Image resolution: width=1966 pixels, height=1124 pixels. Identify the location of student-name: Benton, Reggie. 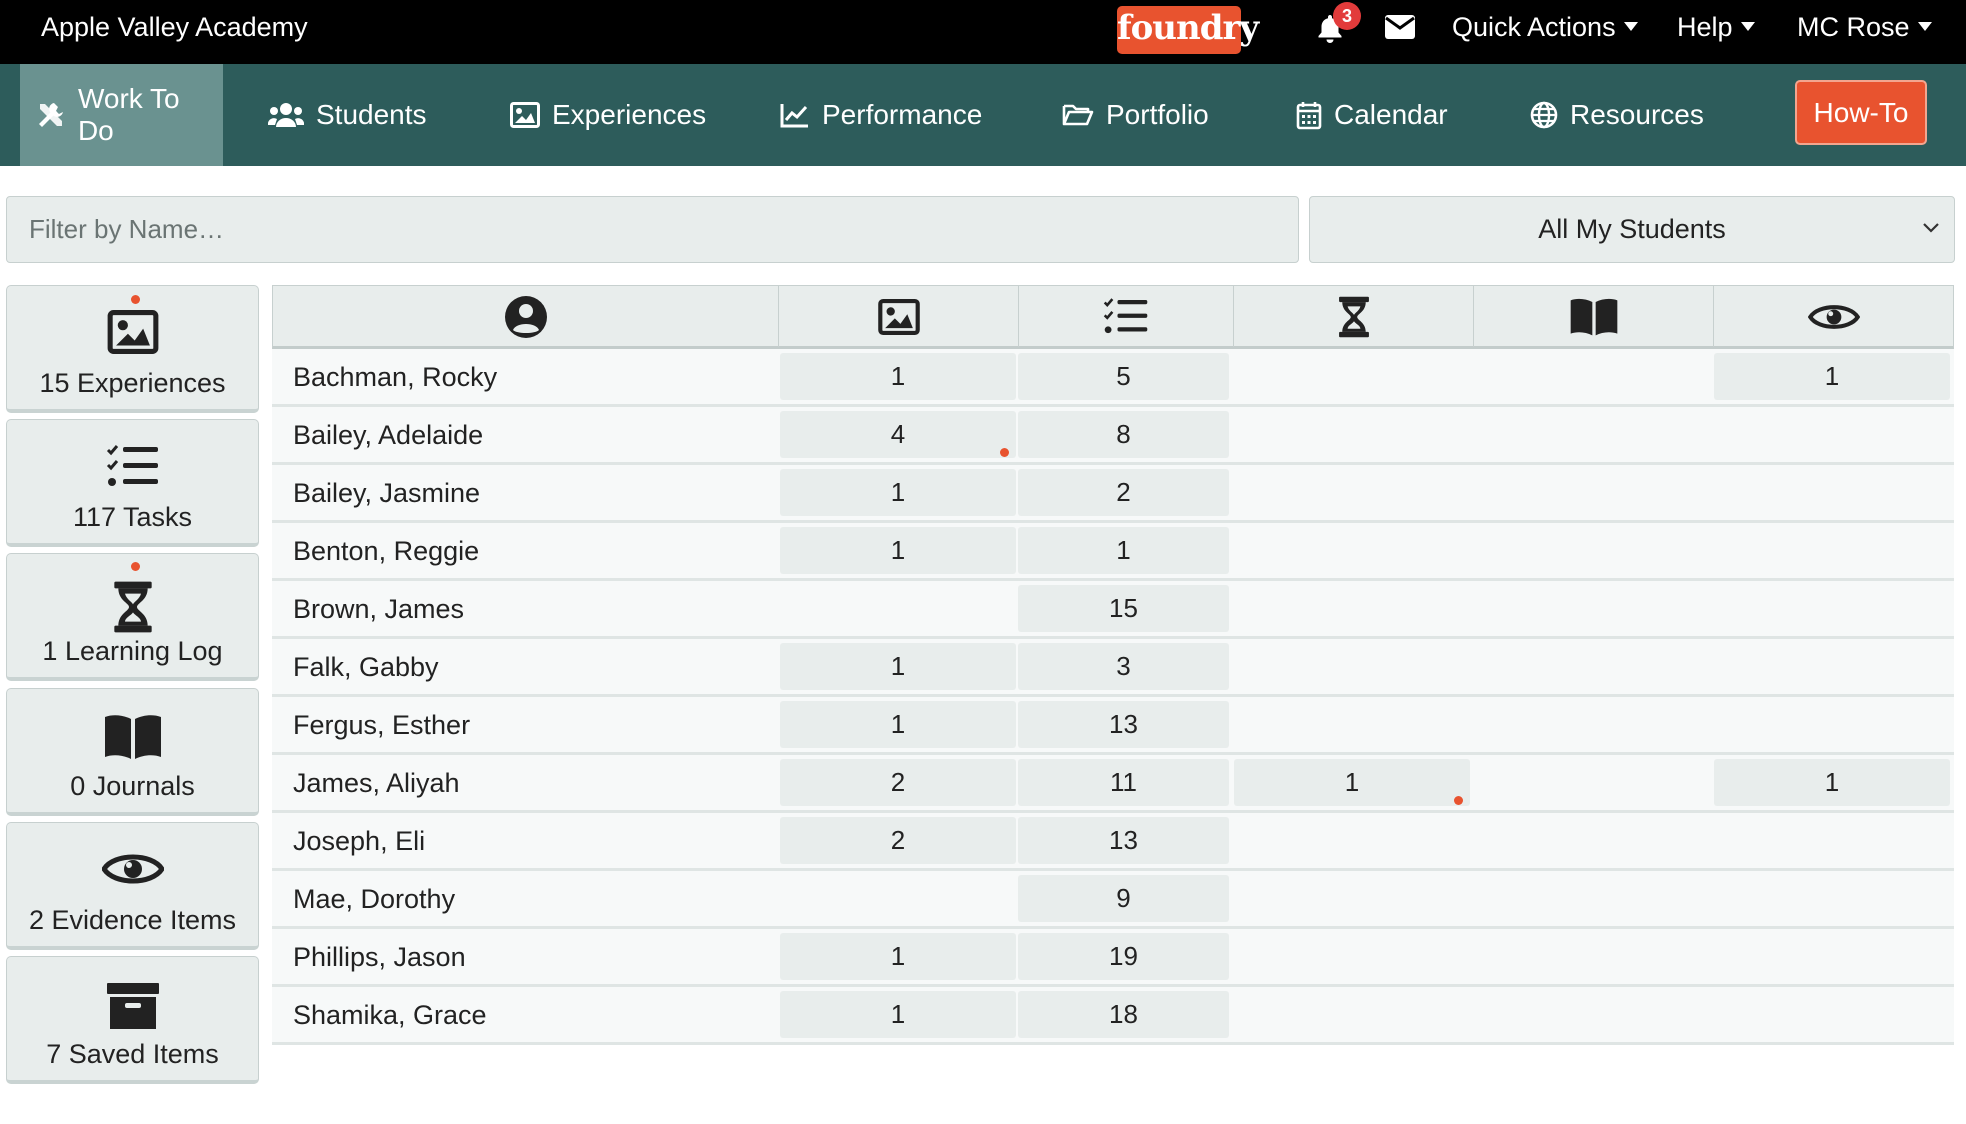
(386, 551).